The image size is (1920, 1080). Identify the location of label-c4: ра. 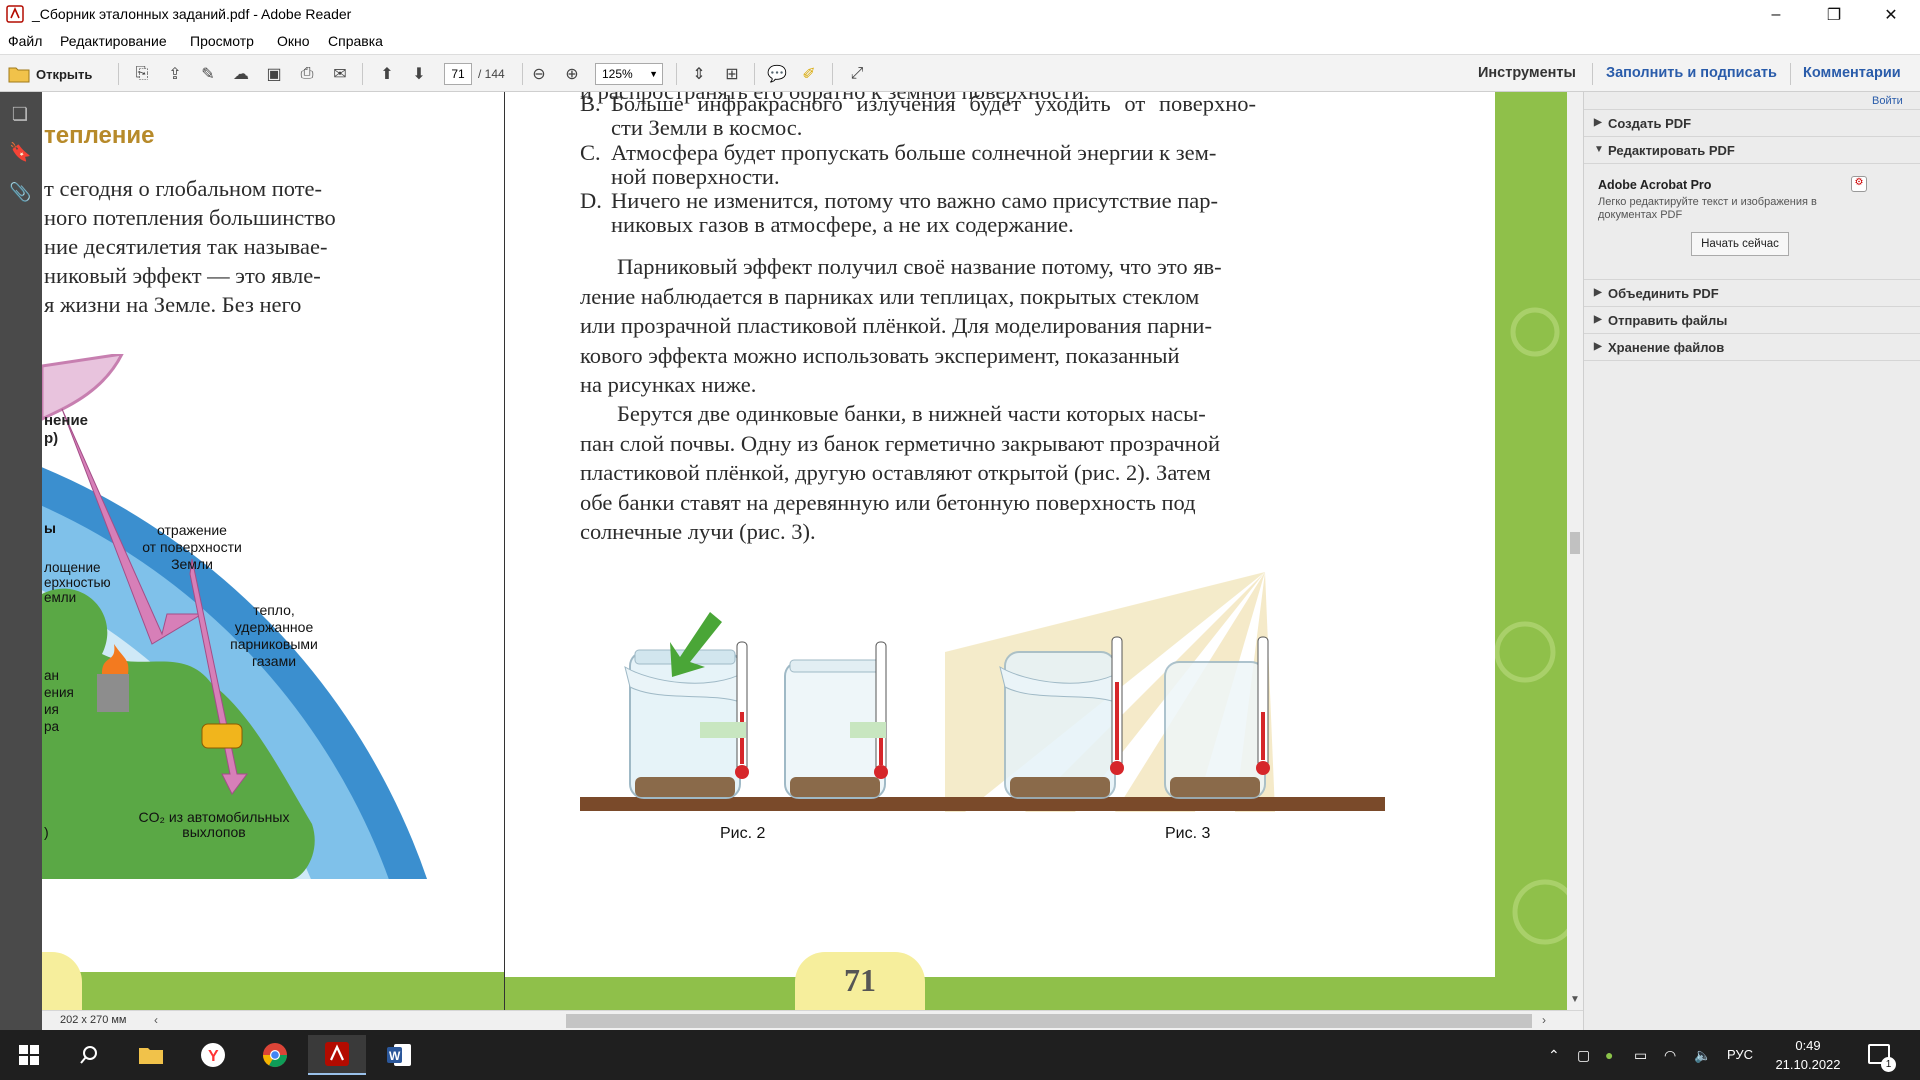
(52, 726).